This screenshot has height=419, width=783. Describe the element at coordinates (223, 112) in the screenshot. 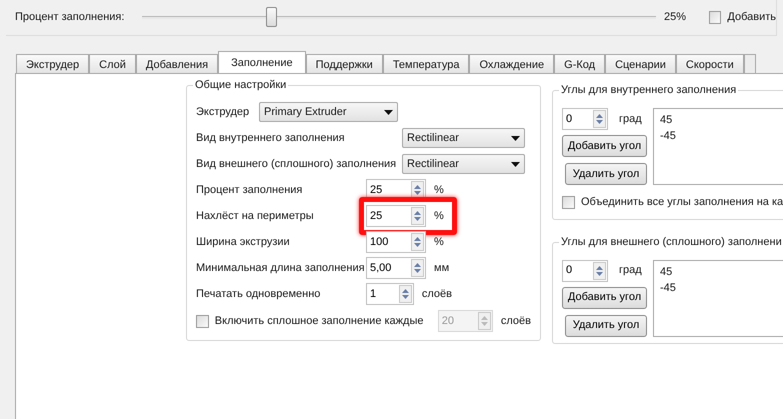

I see `field-label: Экструдер` at that location.